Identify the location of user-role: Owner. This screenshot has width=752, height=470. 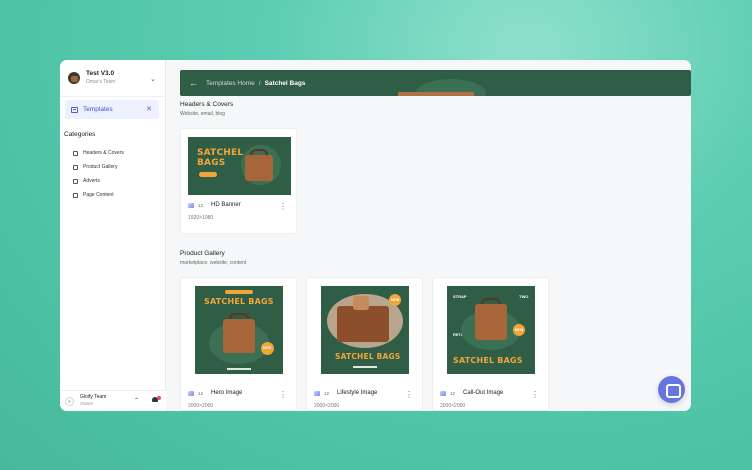
(87, 404).